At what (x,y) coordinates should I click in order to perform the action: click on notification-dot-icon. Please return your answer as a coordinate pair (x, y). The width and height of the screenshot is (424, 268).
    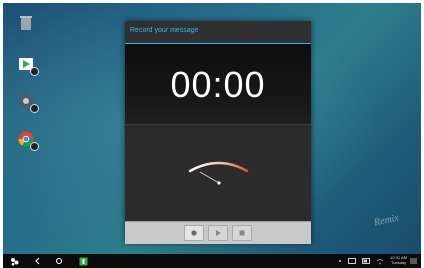
    Looking at the image, I should click on (340, 261).